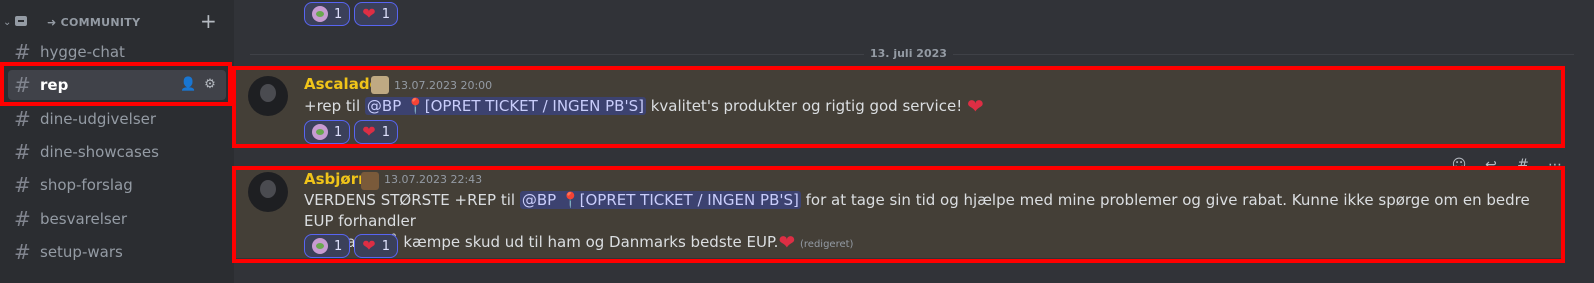  What do you see at coordinates (81, 252) in the screenshot?
I see `channel-name: setup-wars` at bounding box center [81, 252].